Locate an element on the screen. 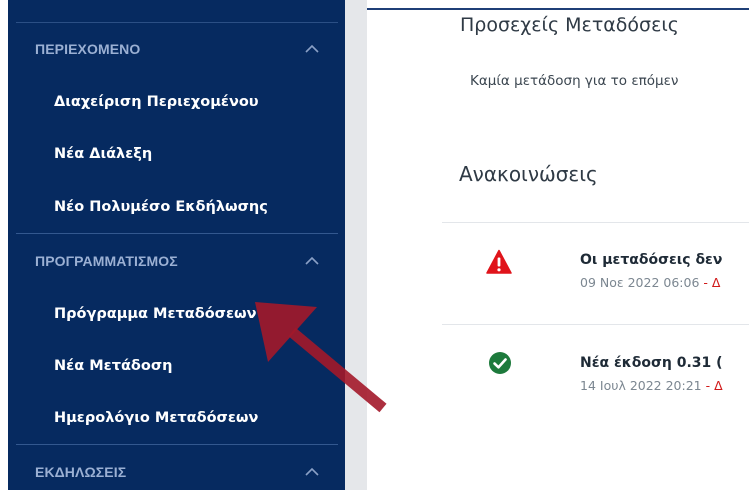  section-header-scheduling: ΠΡΟΓΡΑΜΜΑΤΙΣΜΟΣ is located at coordinates (176, 261).